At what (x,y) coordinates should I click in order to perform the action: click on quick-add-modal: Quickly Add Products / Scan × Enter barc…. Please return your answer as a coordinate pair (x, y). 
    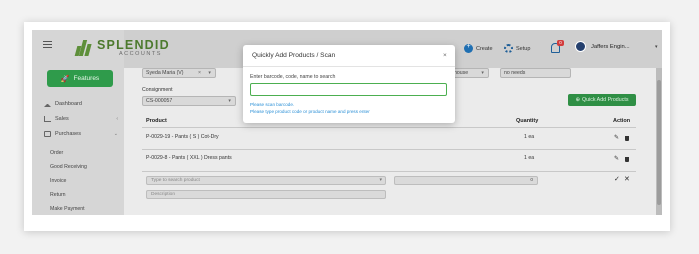
    Looking at the image, I should click on (349, 84).